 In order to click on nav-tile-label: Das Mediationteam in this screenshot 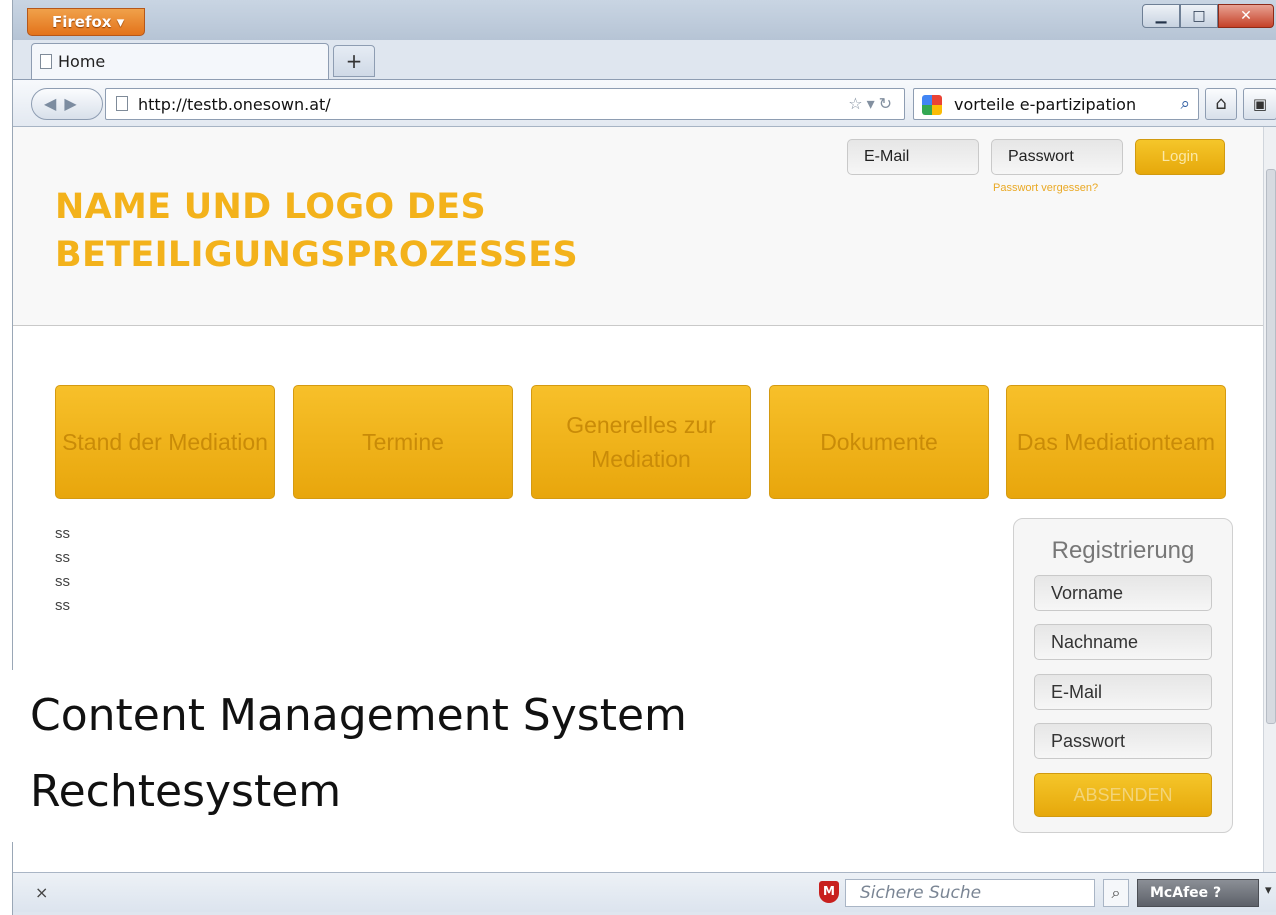, I will do `click(1116, 442)`.